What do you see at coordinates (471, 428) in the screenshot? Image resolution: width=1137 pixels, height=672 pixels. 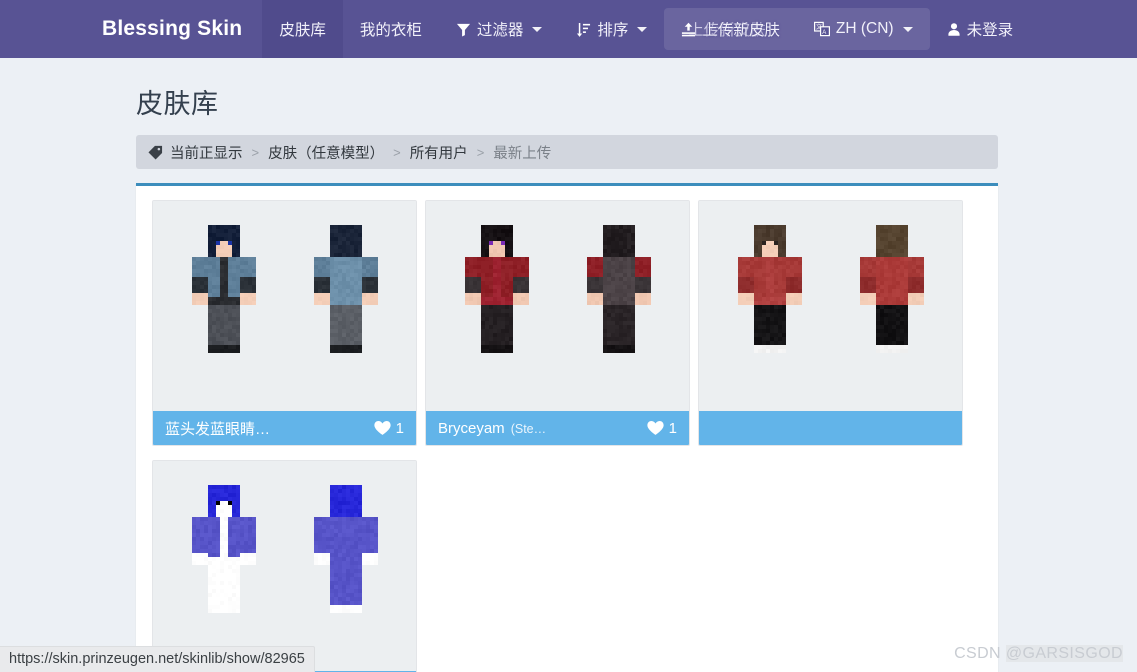 I see `skin-title-text: Bryceyam` at bounding box center [471, 428].